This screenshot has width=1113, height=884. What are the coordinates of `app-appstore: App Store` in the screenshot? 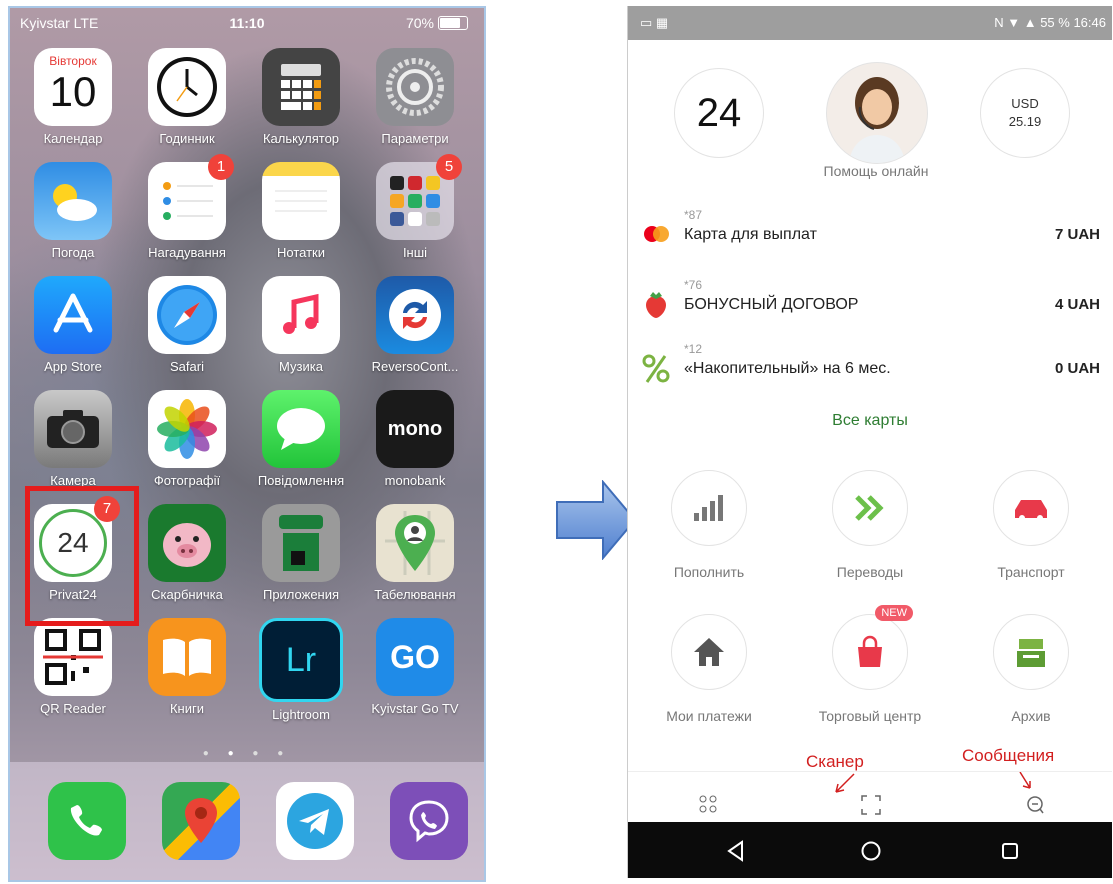 It's located at (73, 325).